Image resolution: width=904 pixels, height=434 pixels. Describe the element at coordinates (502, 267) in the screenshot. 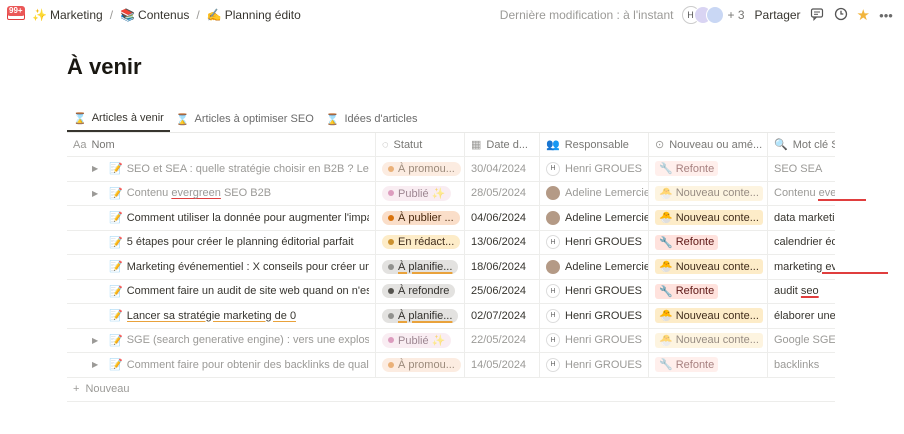

I see `cell-date: 18/06/2024` at that location.